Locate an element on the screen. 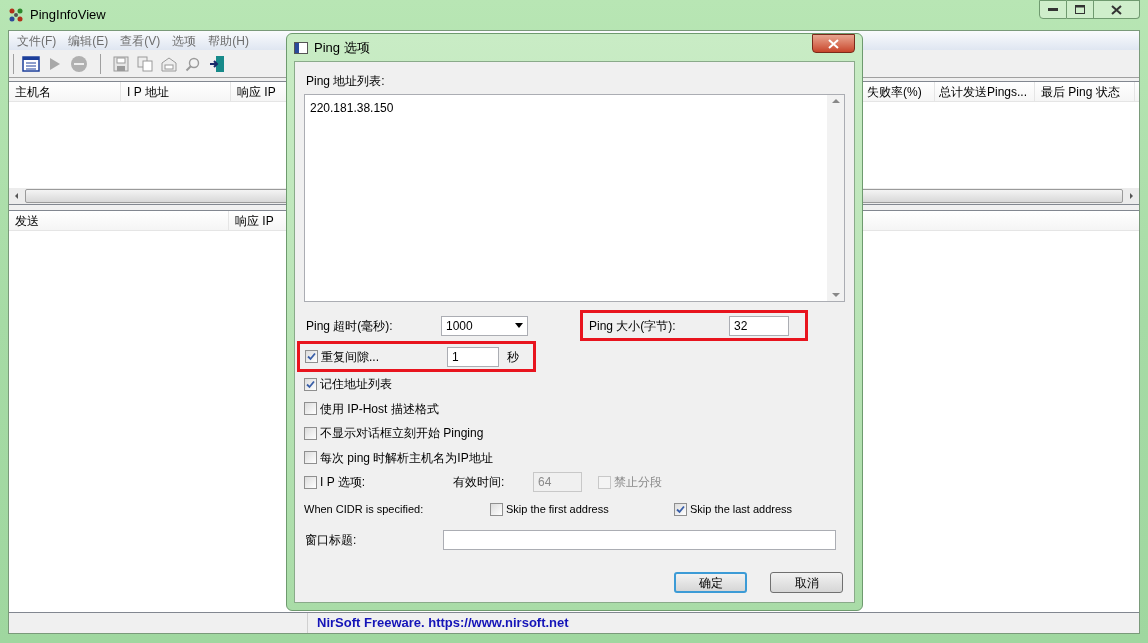  menu-item: 选项 is located at coordinates (184, 40).